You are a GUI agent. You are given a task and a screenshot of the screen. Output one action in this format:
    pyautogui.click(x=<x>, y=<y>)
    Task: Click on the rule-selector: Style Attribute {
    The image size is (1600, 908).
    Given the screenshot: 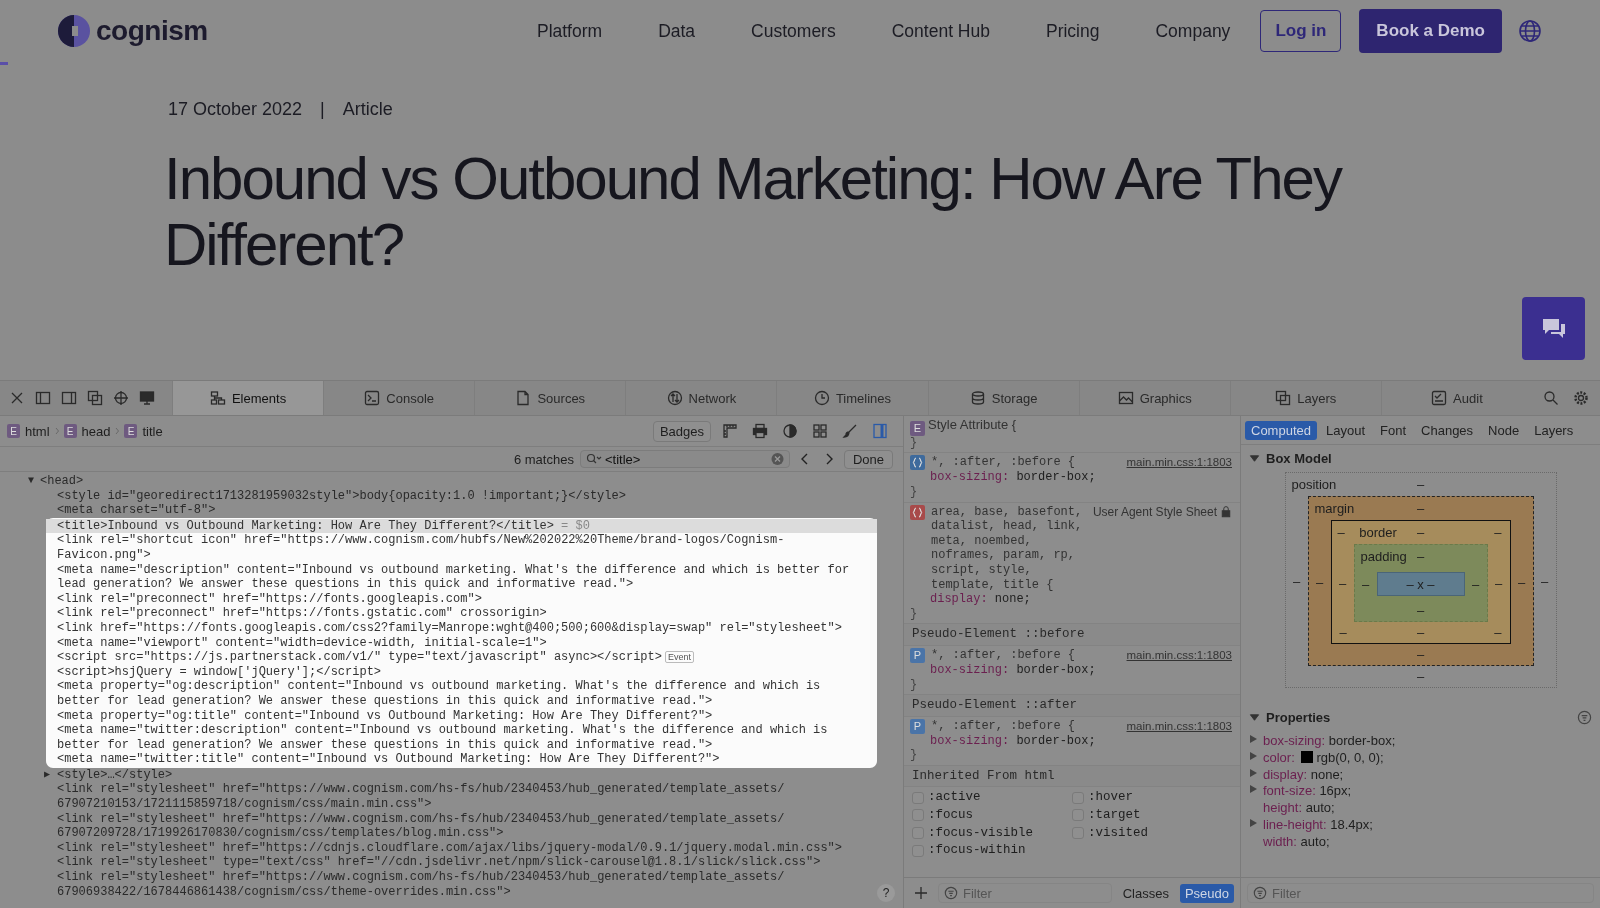 What is the action you would take?
    pyautogui.click(x=972, y=424)
    